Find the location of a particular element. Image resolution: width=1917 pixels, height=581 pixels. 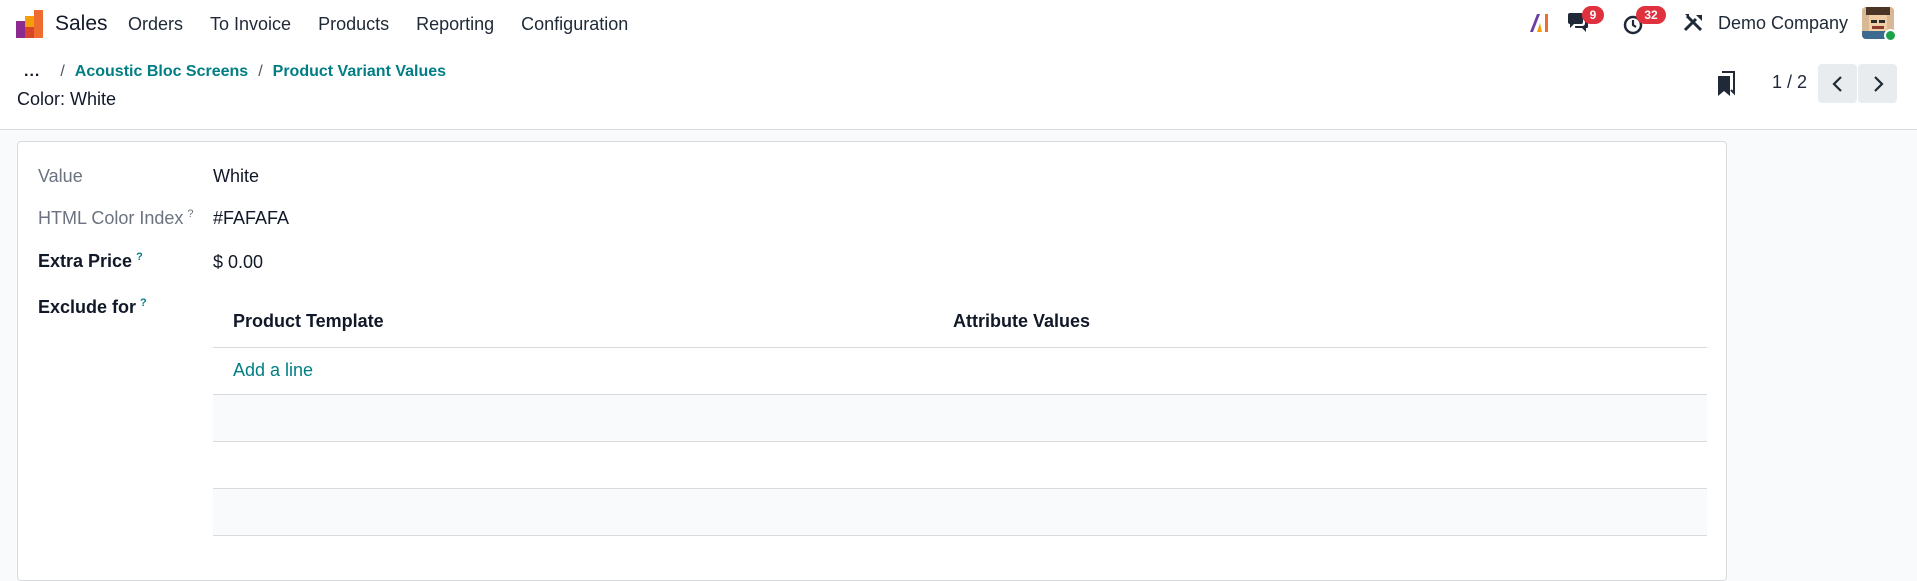

html-color-label: HTML Color Index? is located at coordinates (116, 218).